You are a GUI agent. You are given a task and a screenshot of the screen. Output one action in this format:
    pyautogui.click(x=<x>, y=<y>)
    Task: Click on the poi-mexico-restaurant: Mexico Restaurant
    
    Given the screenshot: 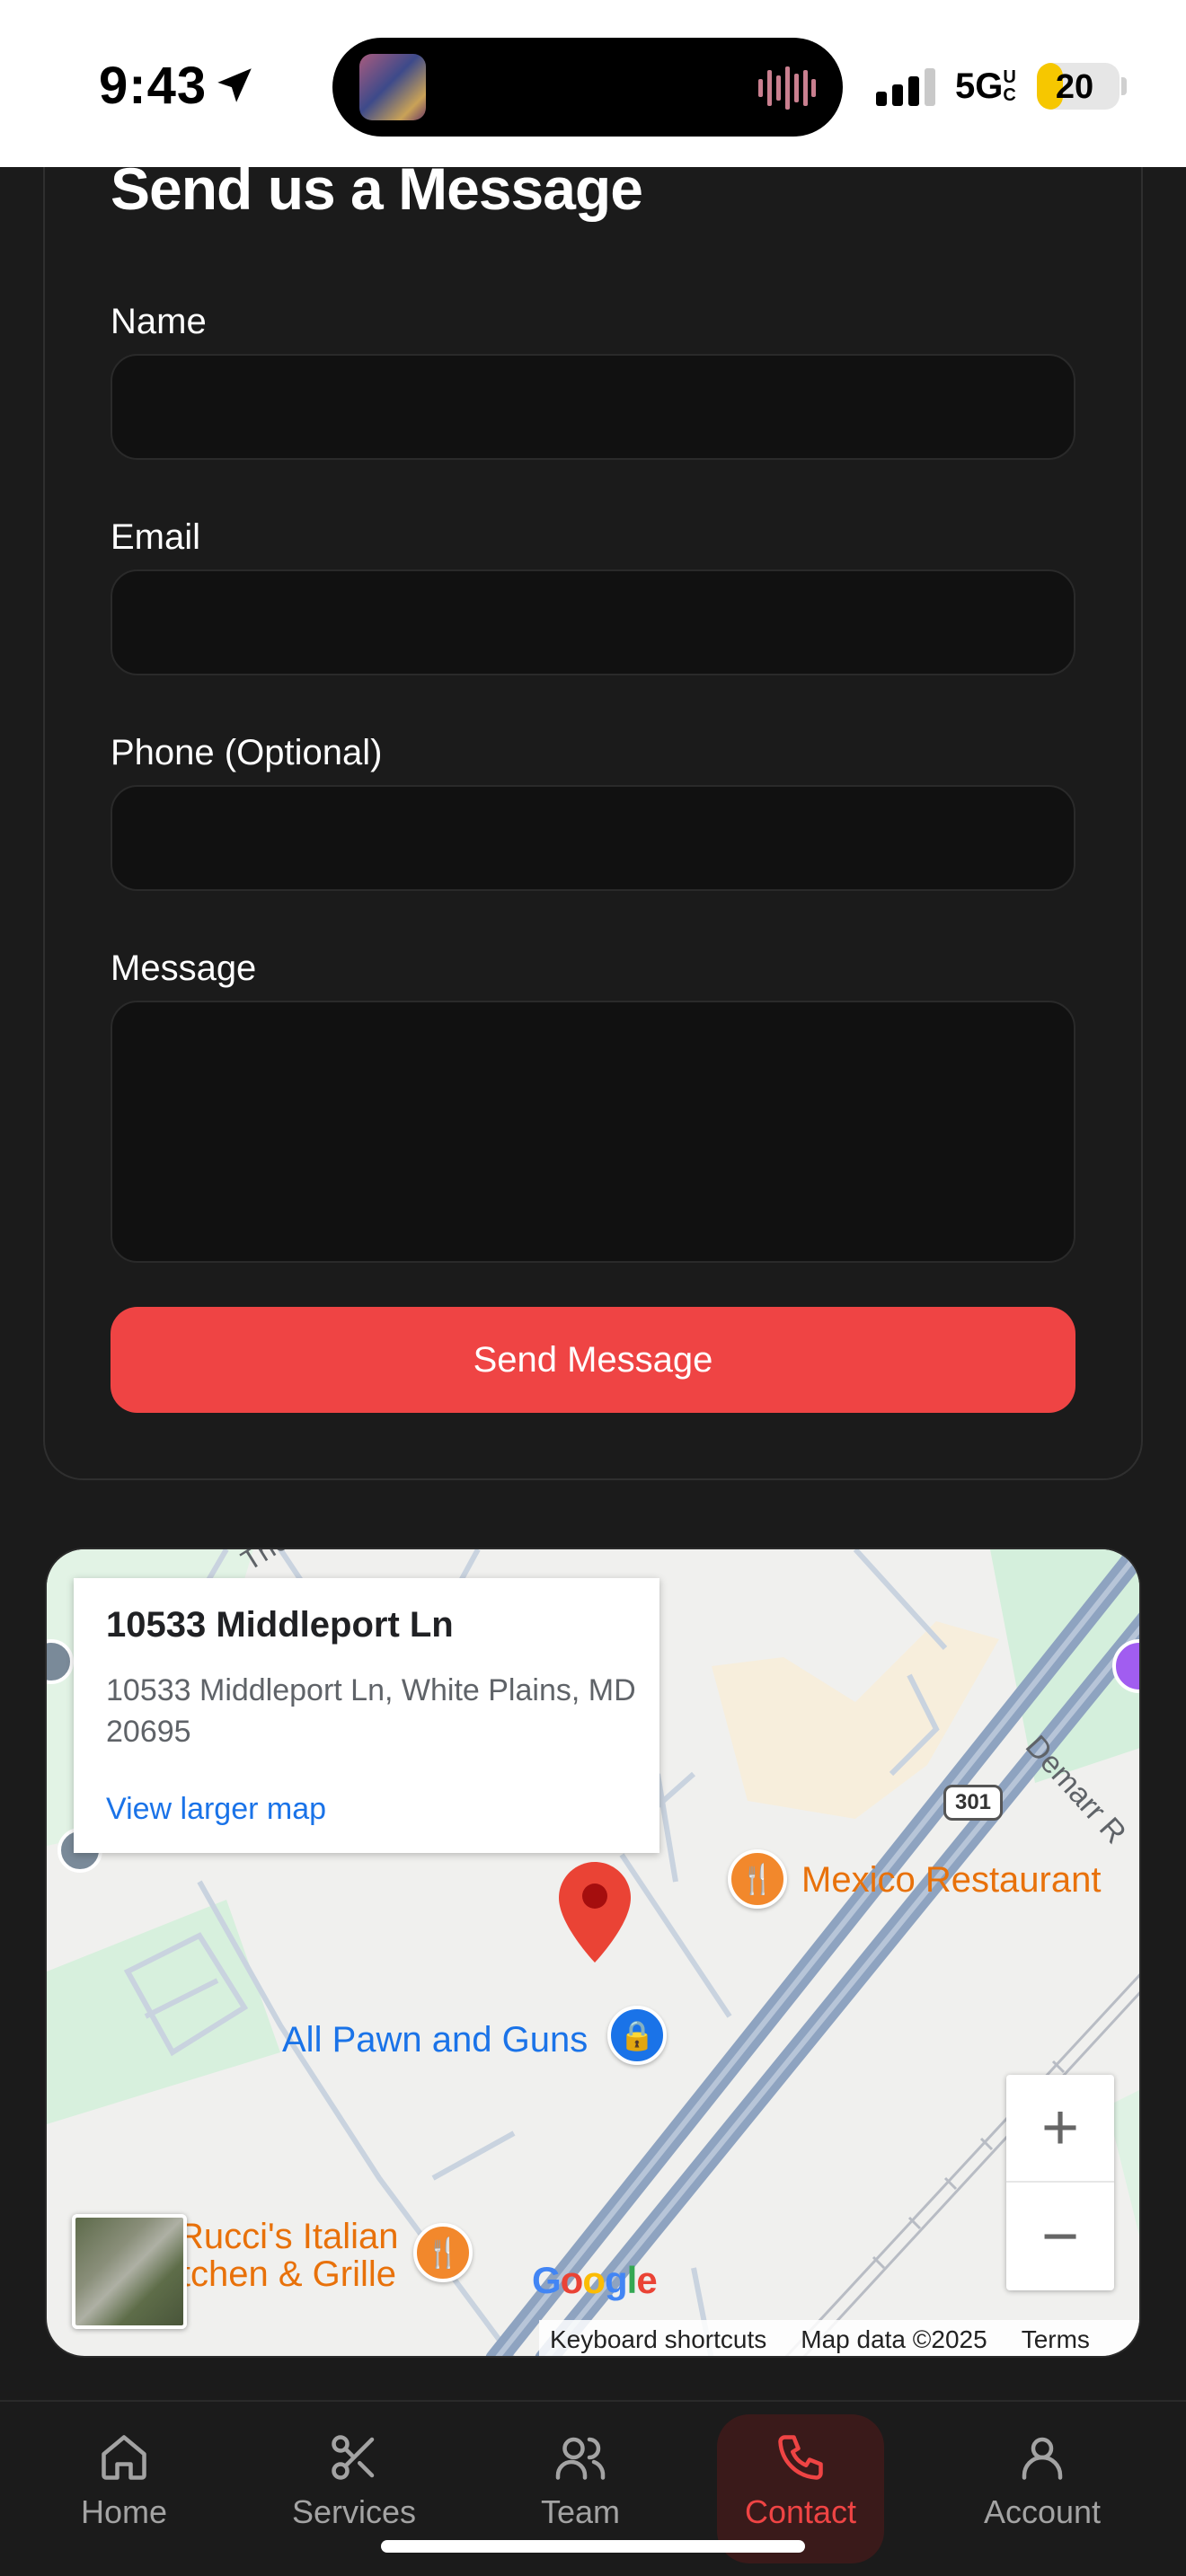 What is the action you would take?
    pyautogui.click(x=951, y=1880)
    